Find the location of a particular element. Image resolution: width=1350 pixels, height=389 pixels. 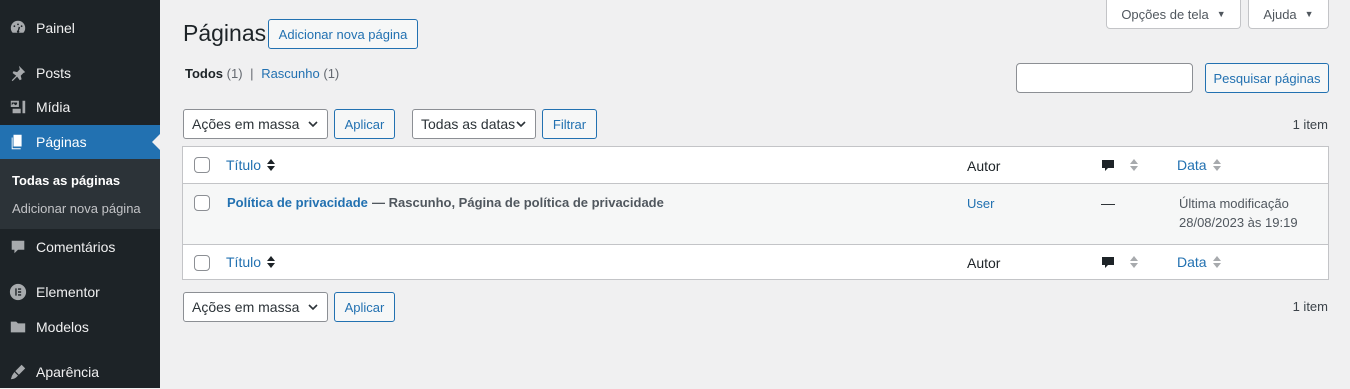

sidebar-item-comentarios: Comentários is located at coordinates (80, 247).